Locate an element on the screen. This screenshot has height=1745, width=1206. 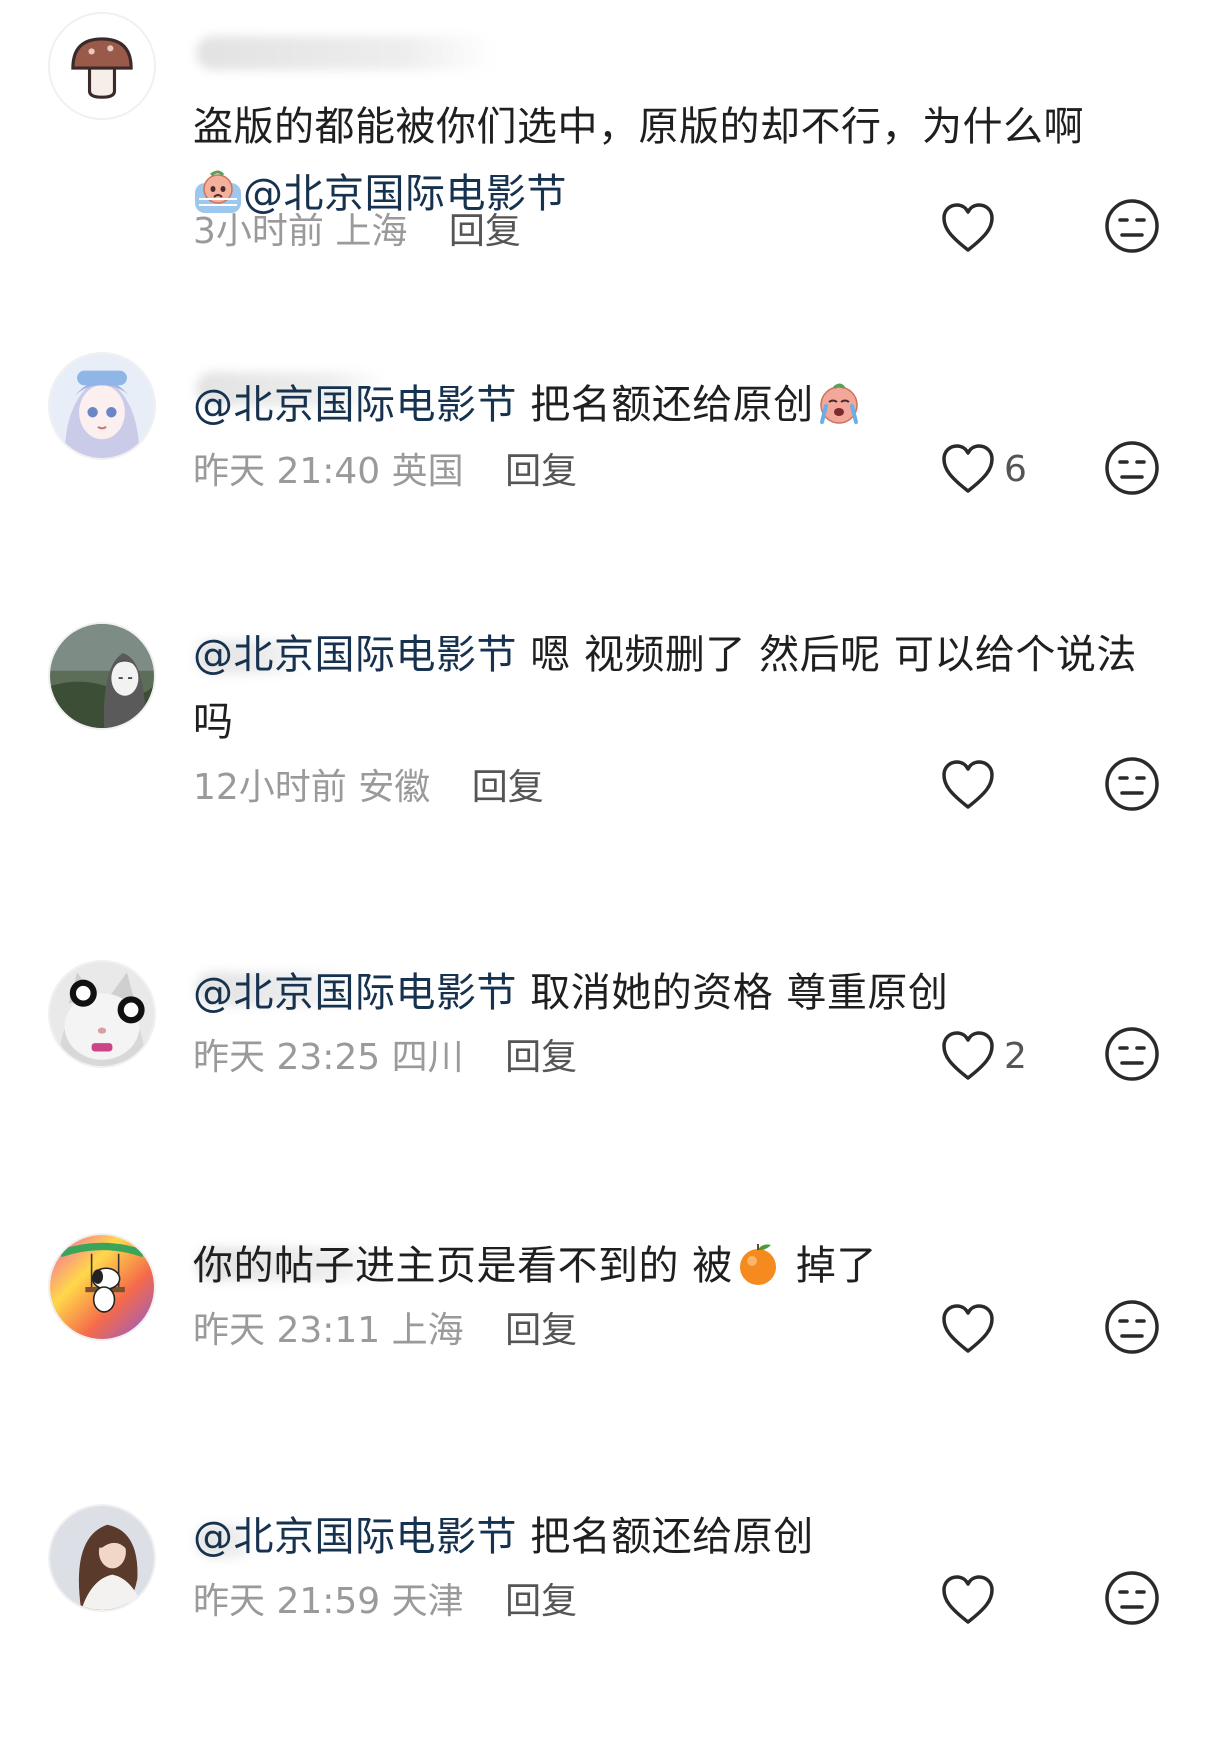
comment-time: 昨天 21:59 is located at coordinates (287, 1601).